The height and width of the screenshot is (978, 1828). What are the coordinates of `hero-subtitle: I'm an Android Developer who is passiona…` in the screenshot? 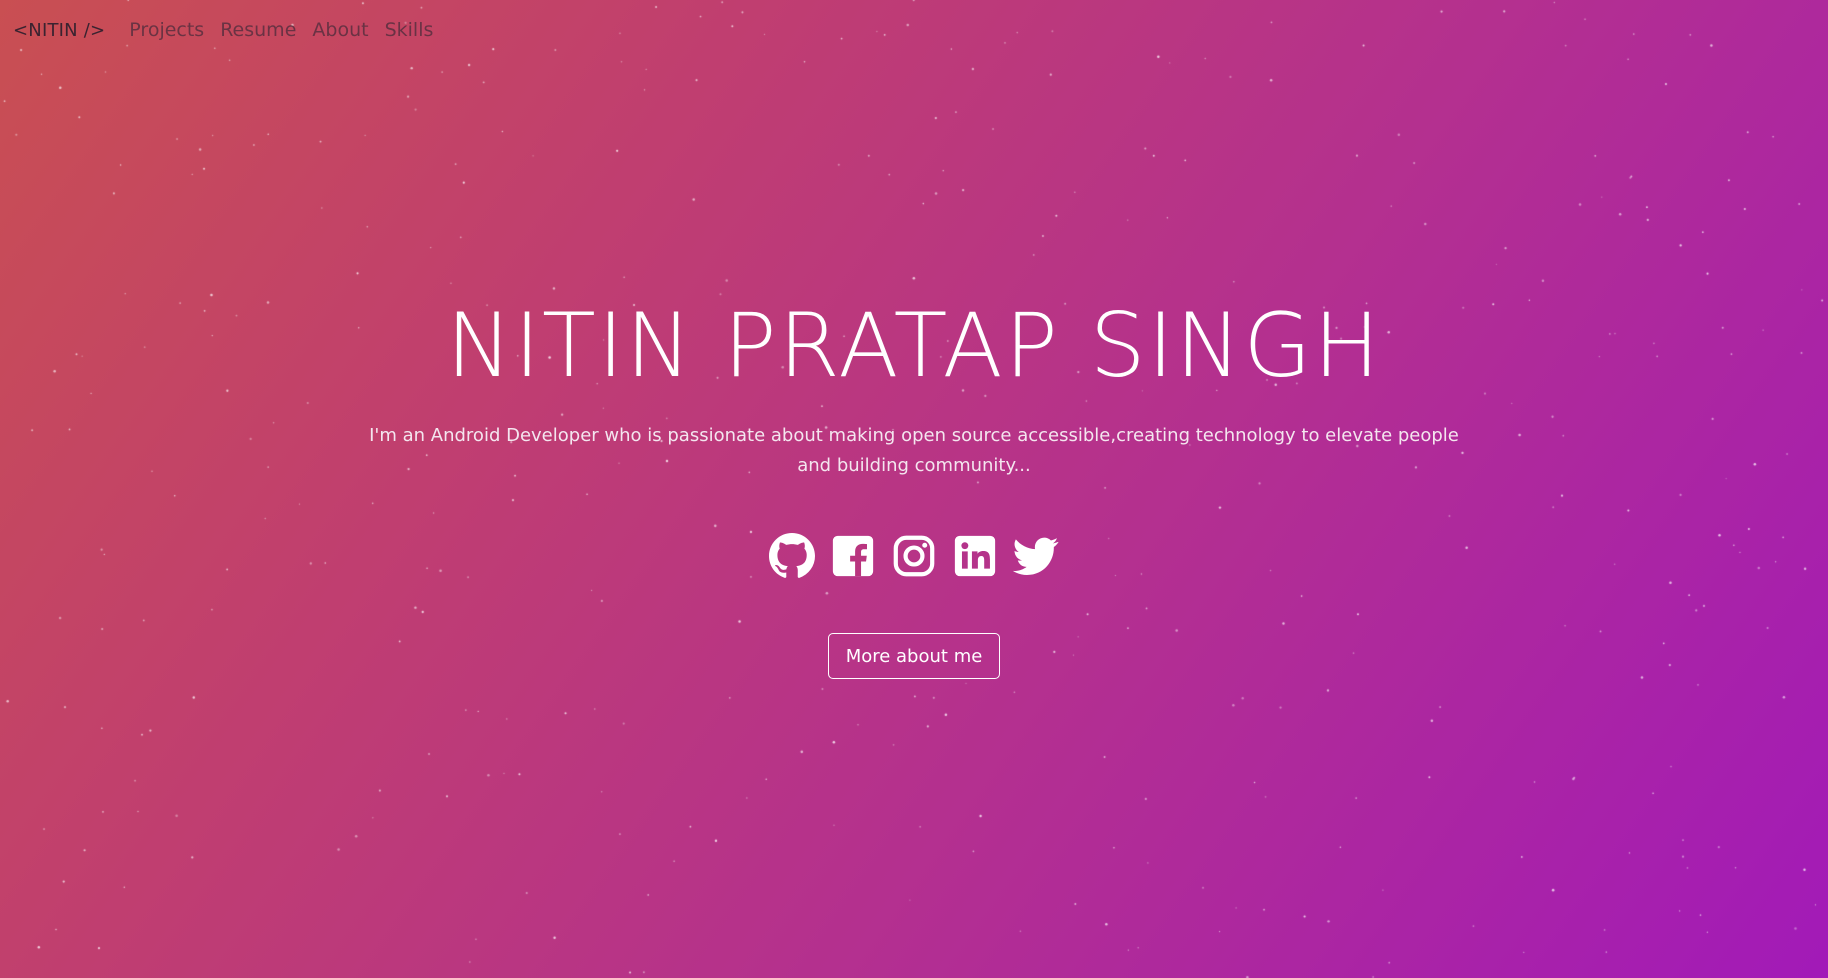 It's located at (914, 450).